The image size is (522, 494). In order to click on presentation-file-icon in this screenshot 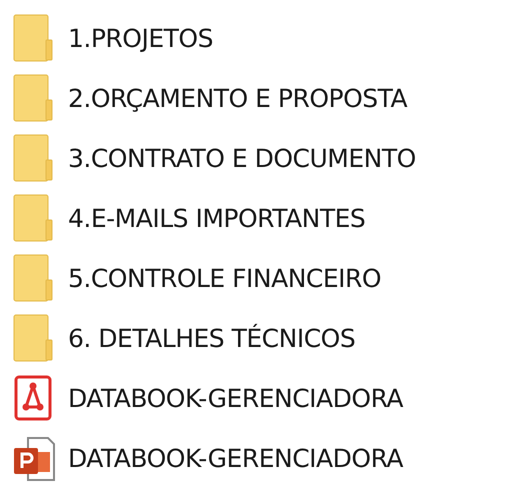, I will do `click(34, 458)`.